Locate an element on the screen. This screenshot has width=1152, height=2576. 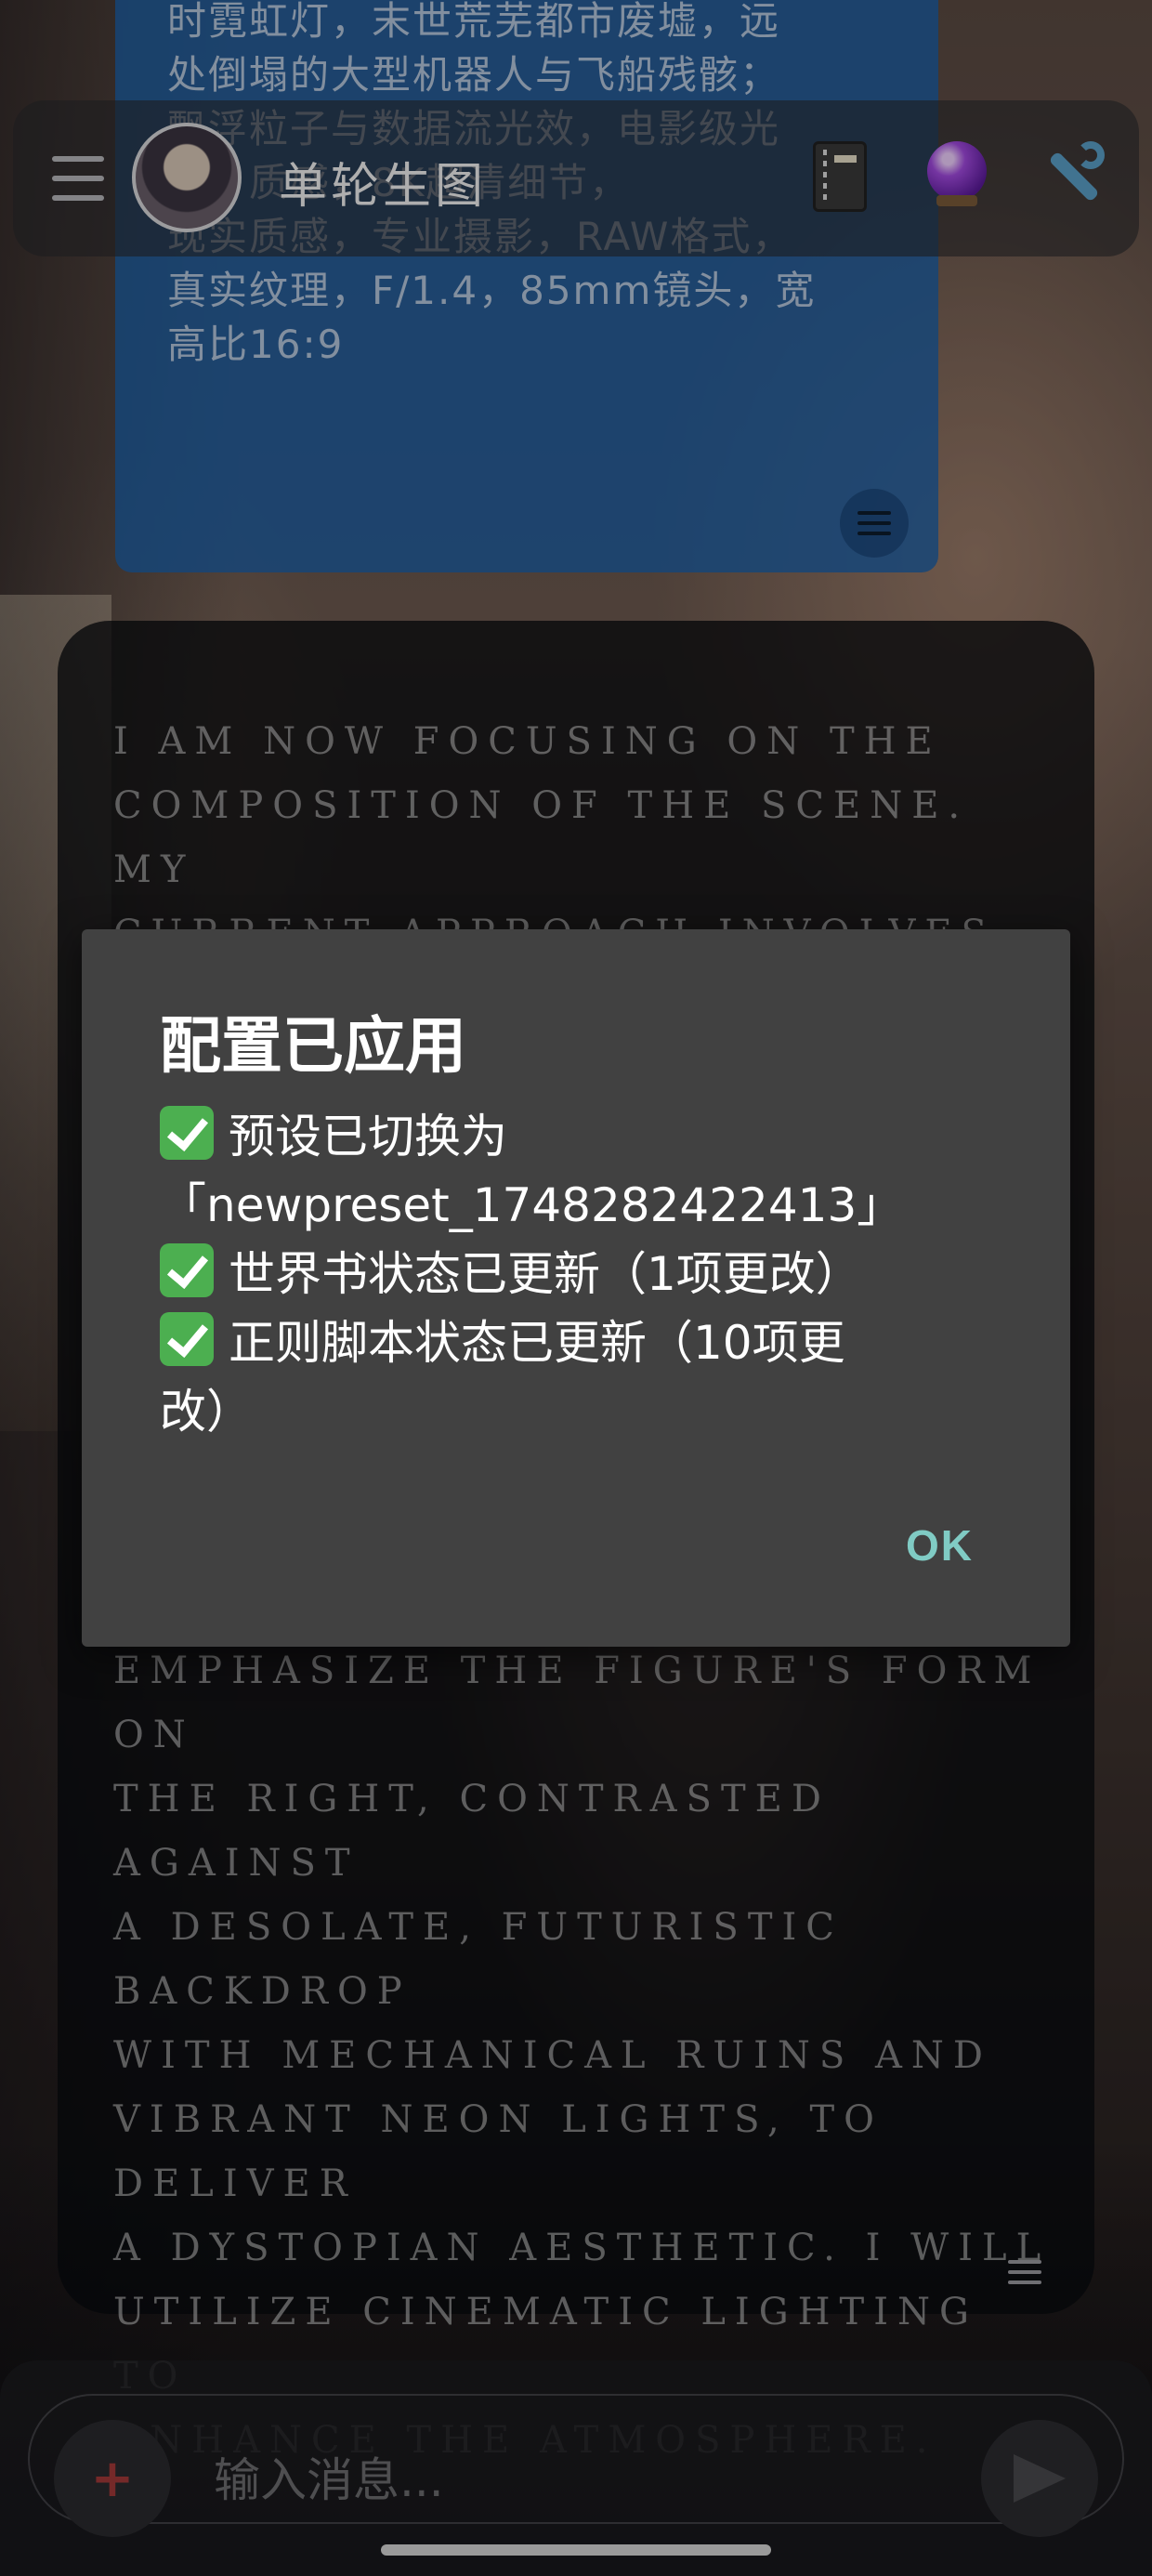
dialog-line-worldbook: 世界书状态已更新（1项更改） is located at coordinates (578, 1274).